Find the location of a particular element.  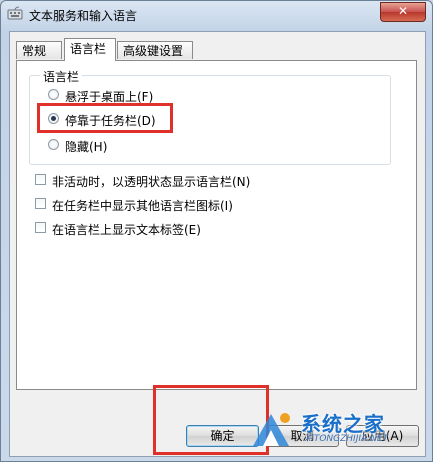

title-bar: 文本服务和输入语言 ✕ is located at coordinates (216, 14).